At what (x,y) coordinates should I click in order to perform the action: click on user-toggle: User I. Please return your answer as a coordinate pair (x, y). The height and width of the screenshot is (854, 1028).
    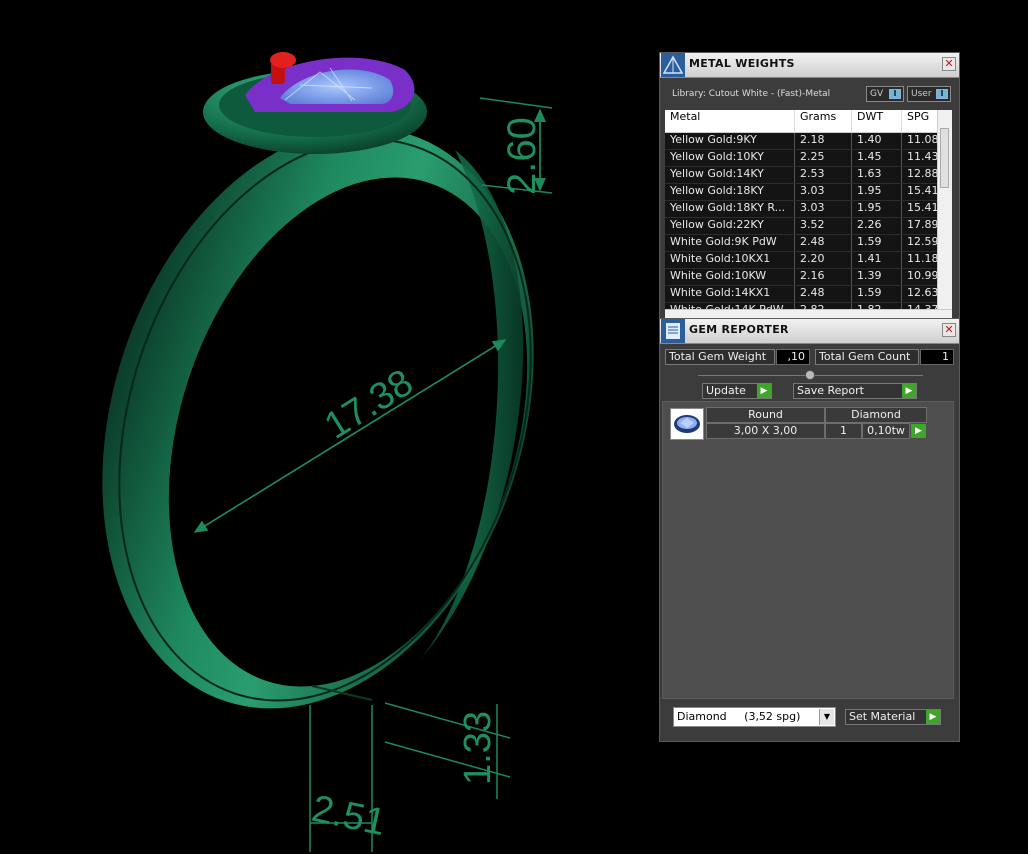
    Looking at the image, I should click on (929, 94).